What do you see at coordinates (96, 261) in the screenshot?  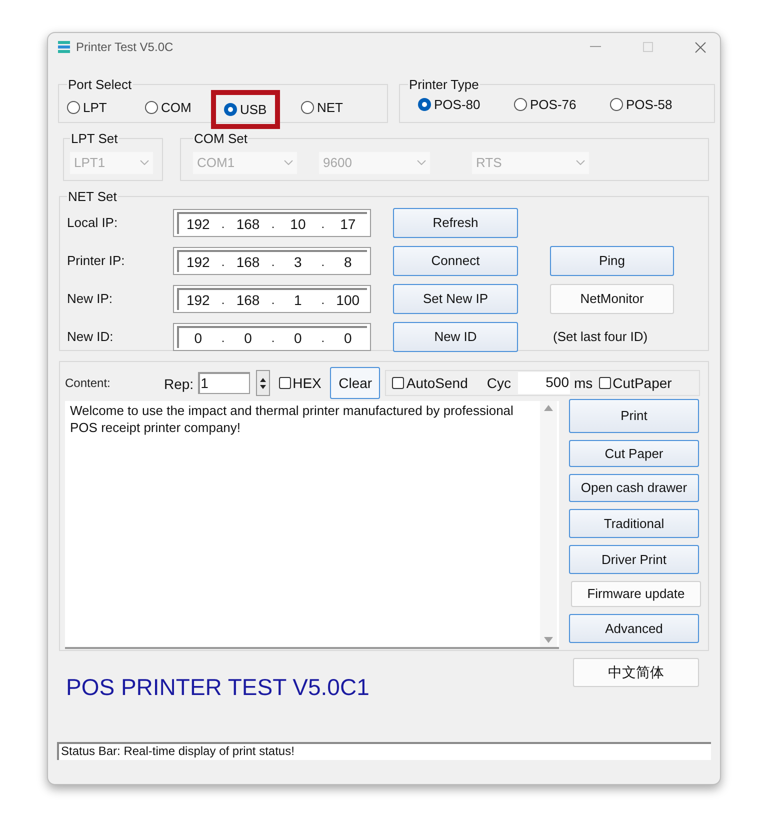 I see `field-label: Printer IP:` at bounding box center [96, 261].